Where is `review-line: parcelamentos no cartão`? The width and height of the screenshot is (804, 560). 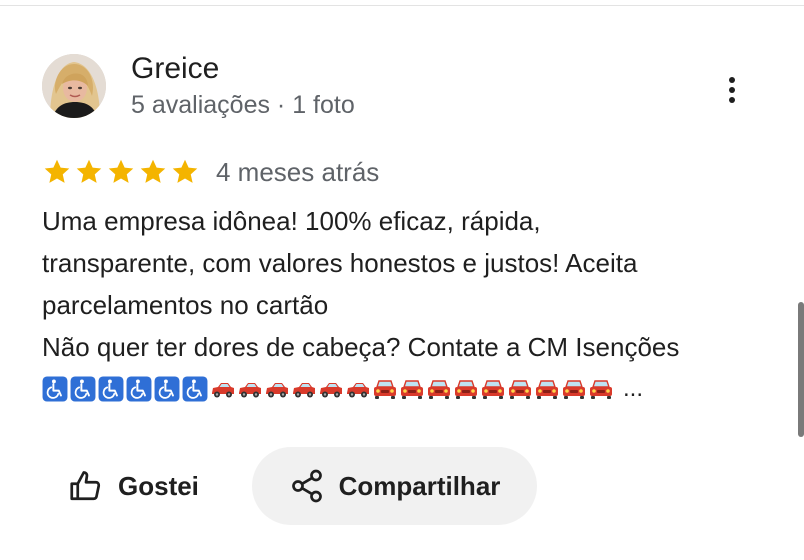
review-line: parcelamentos no cartão is located at coordinates (185, 305).